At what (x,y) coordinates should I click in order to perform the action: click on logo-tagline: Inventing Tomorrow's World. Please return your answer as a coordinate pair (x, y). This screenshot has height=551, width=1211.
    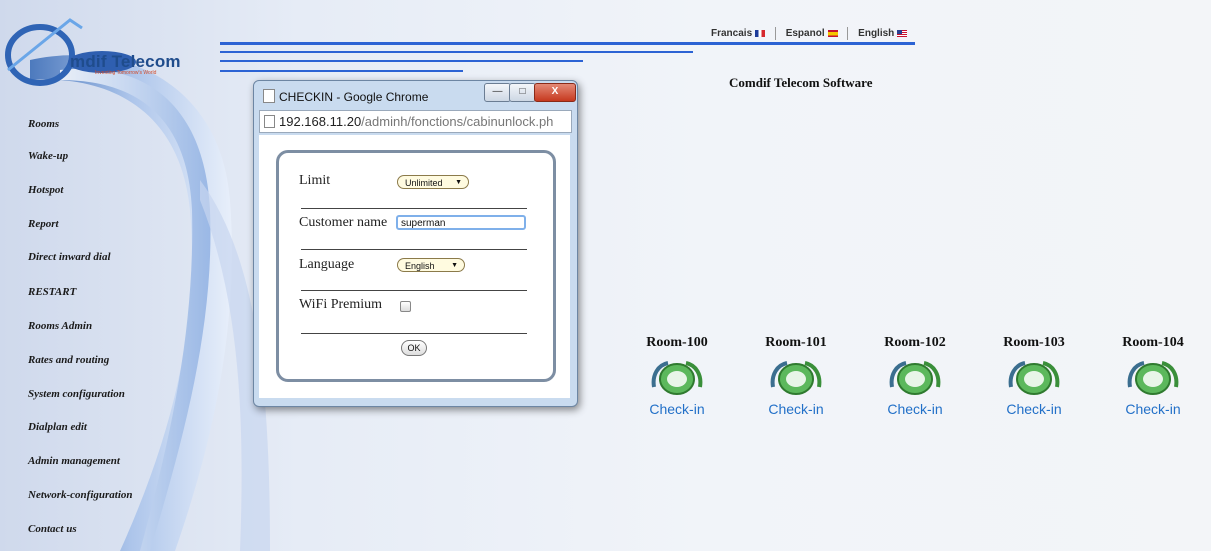
    Looking at the image, I should click on (126, 73).